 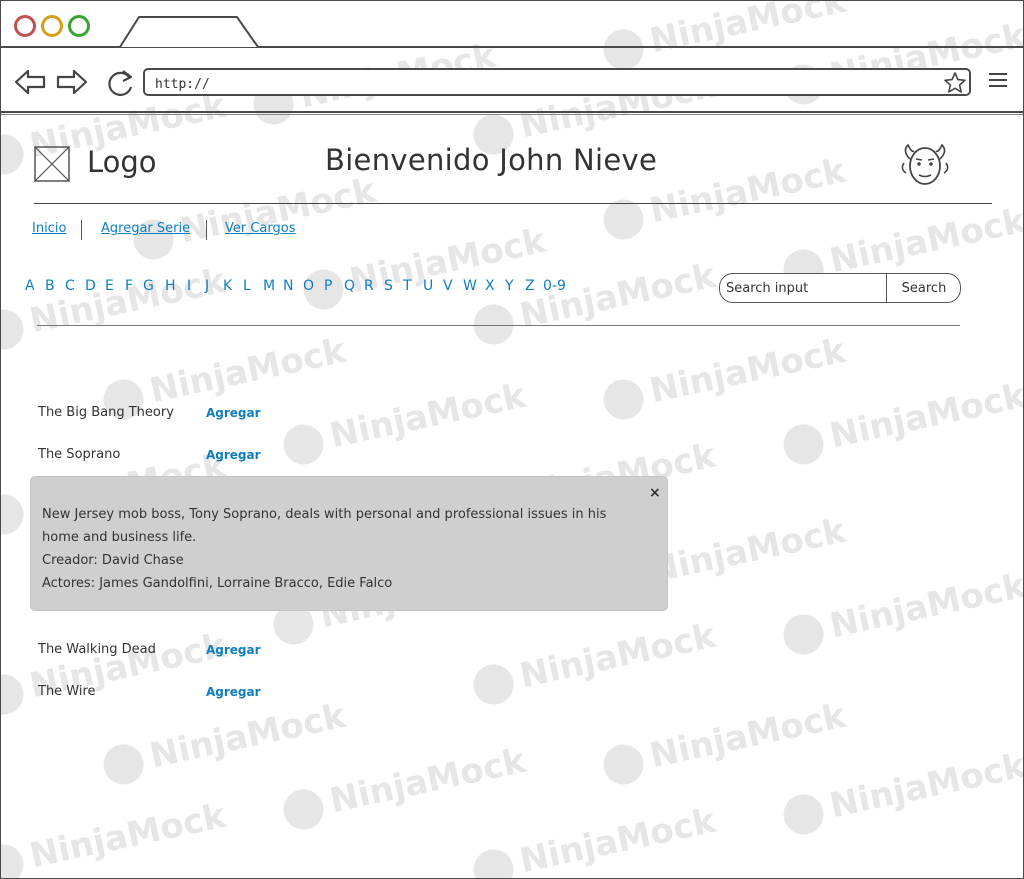 What do you see at coordinates (79, 26) in the screenshot?
I see `maximize-window-button` at bounding box center [79, 26].